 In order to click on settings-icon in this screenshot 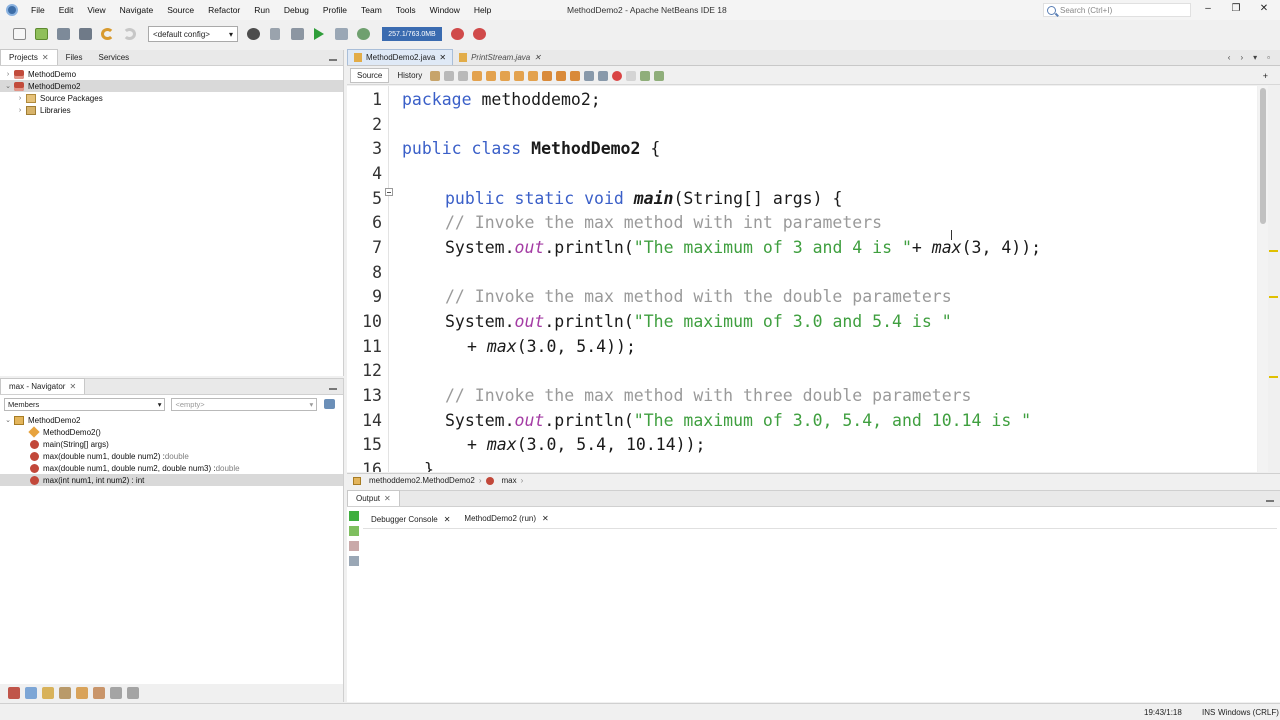, I will do `click(354, 561)`.